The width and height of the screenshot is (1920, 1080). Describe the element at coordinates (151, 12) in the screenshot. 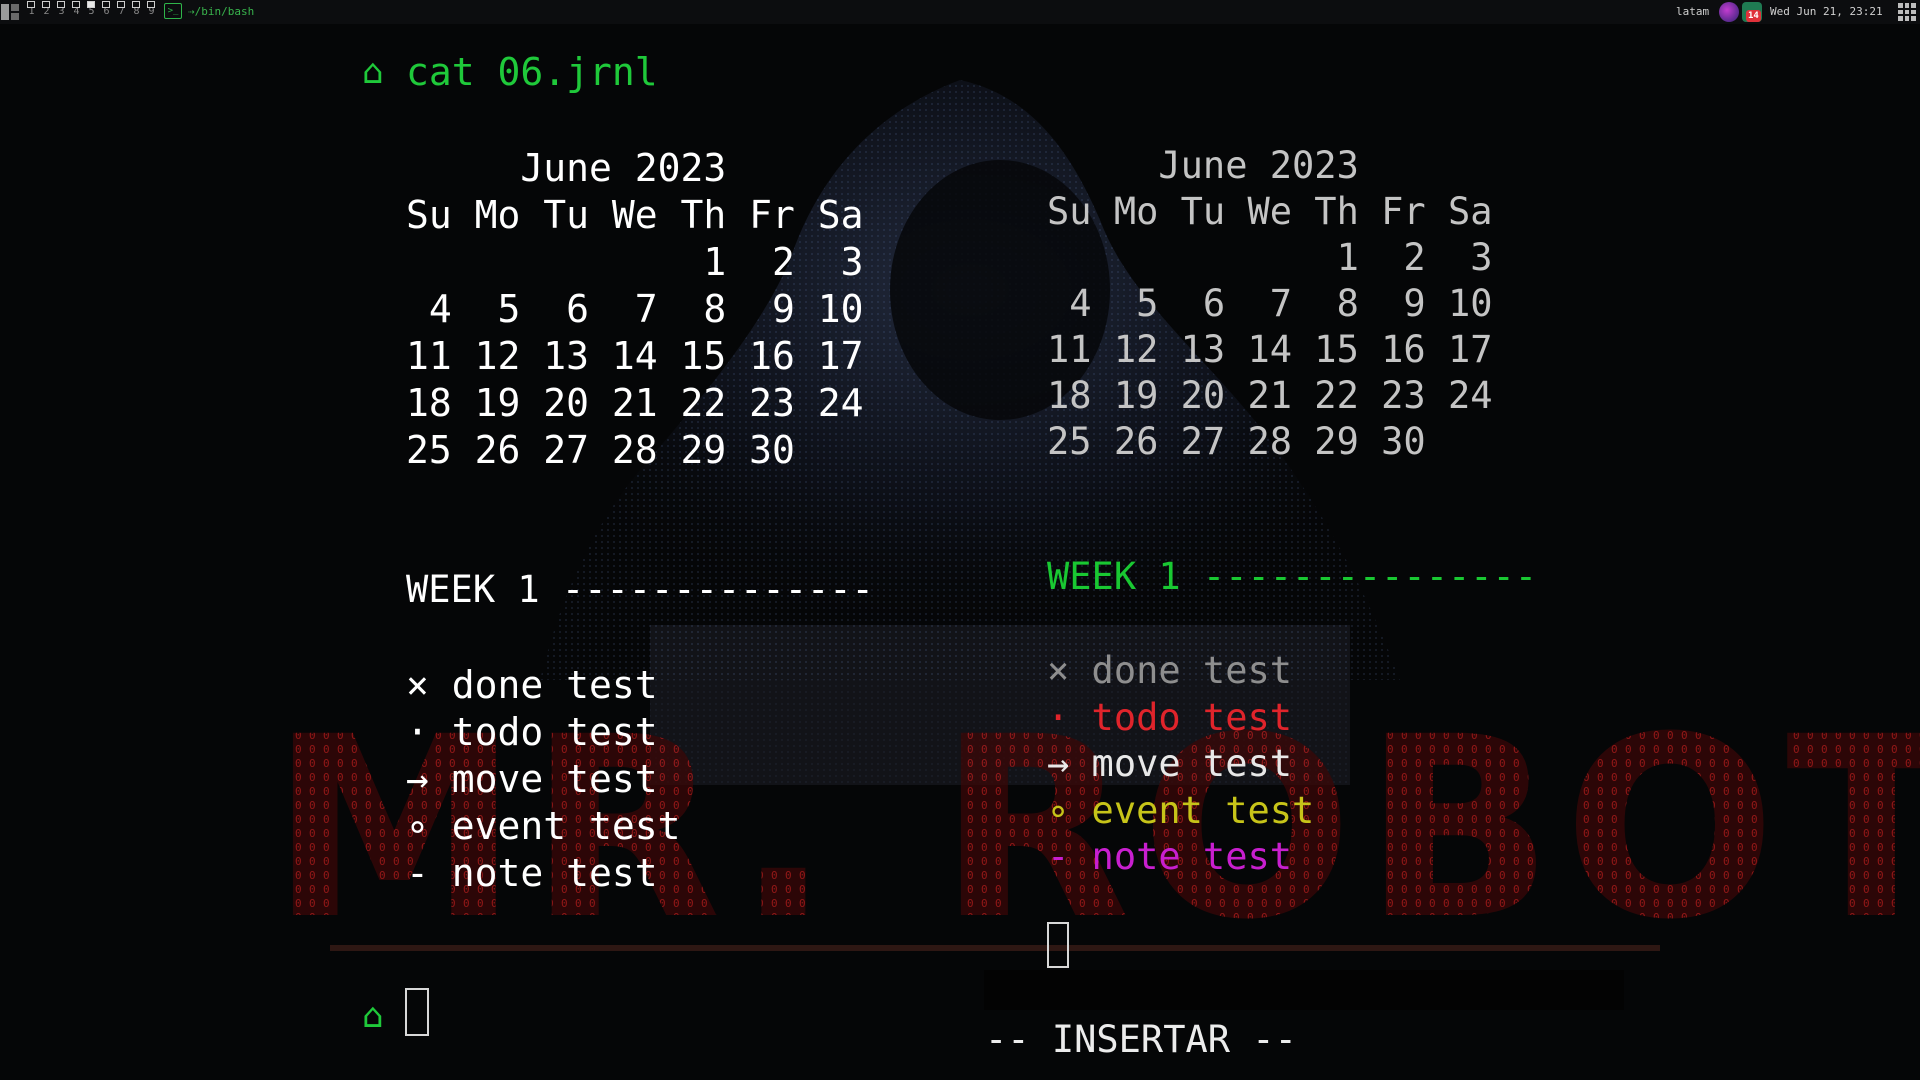

I see `workspace-9: 9` at that location.